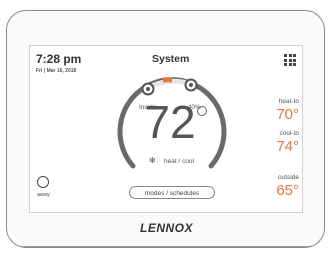  I want to click on cool-setpoint-value: 74°, so click(279, 146).